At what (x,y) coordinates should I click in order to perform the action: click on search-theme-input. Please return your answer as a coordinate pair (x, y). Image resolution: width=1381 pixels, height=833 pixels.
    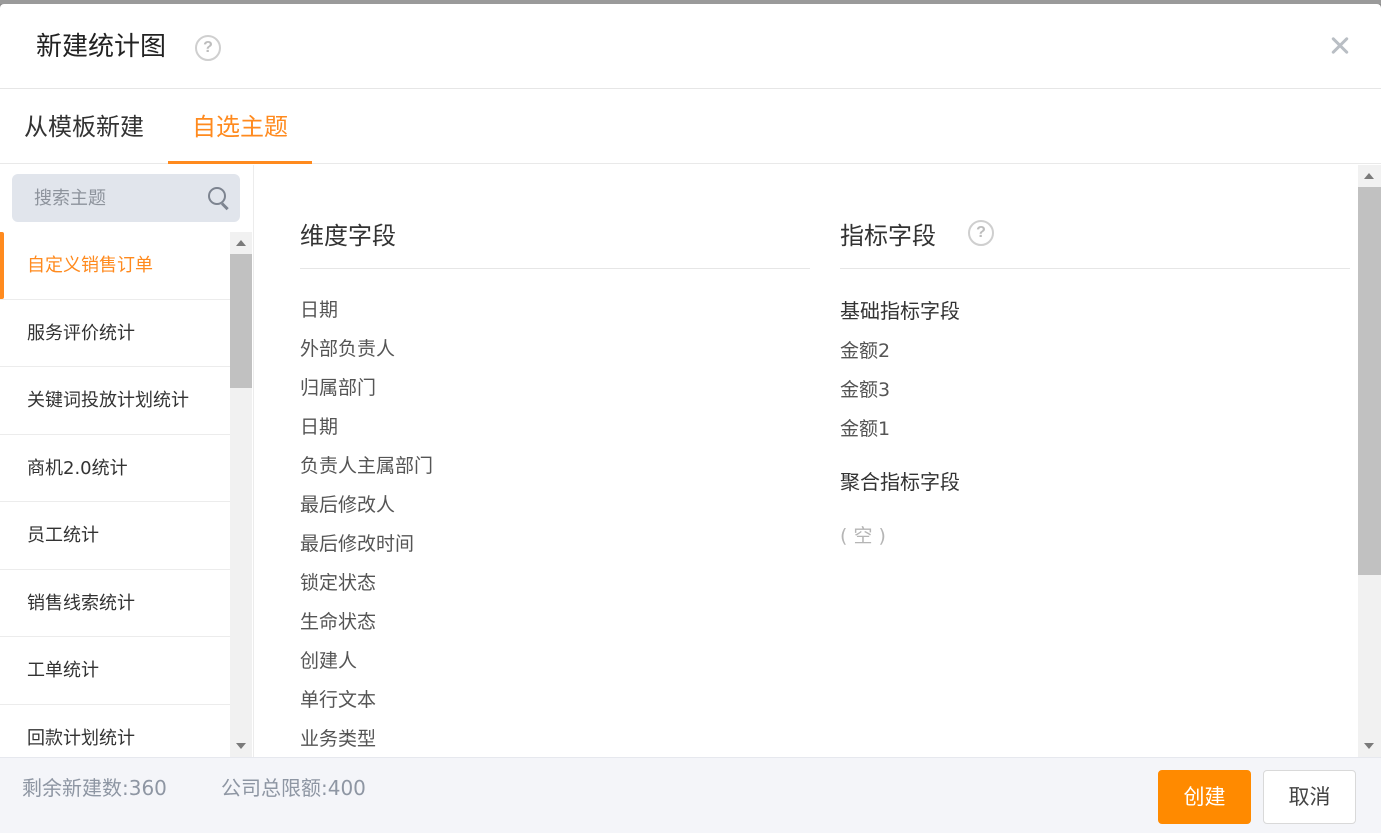
    Looking at the image, I should click on (126, 198).